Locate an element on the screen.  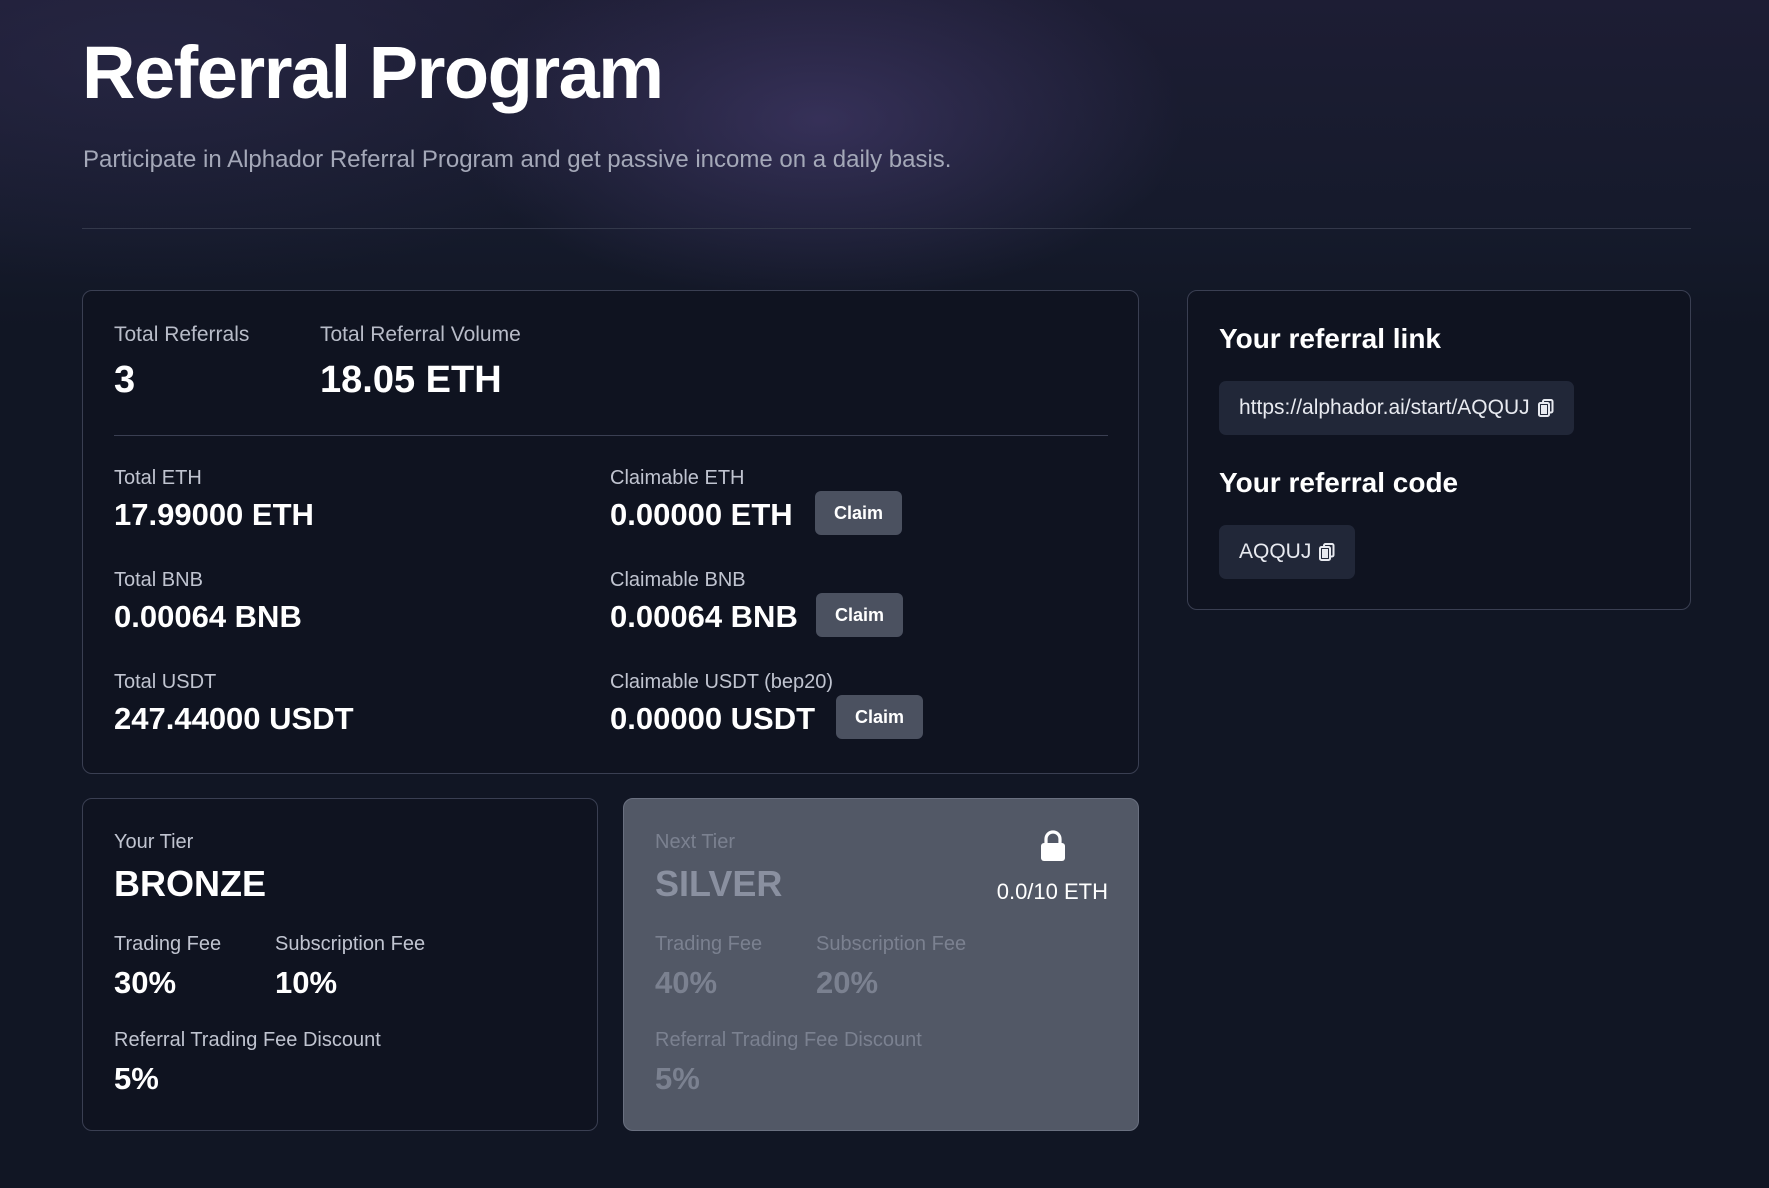
referral-discount-label: Referral Trading Fee Discount is located at coordinates (247, 1040).